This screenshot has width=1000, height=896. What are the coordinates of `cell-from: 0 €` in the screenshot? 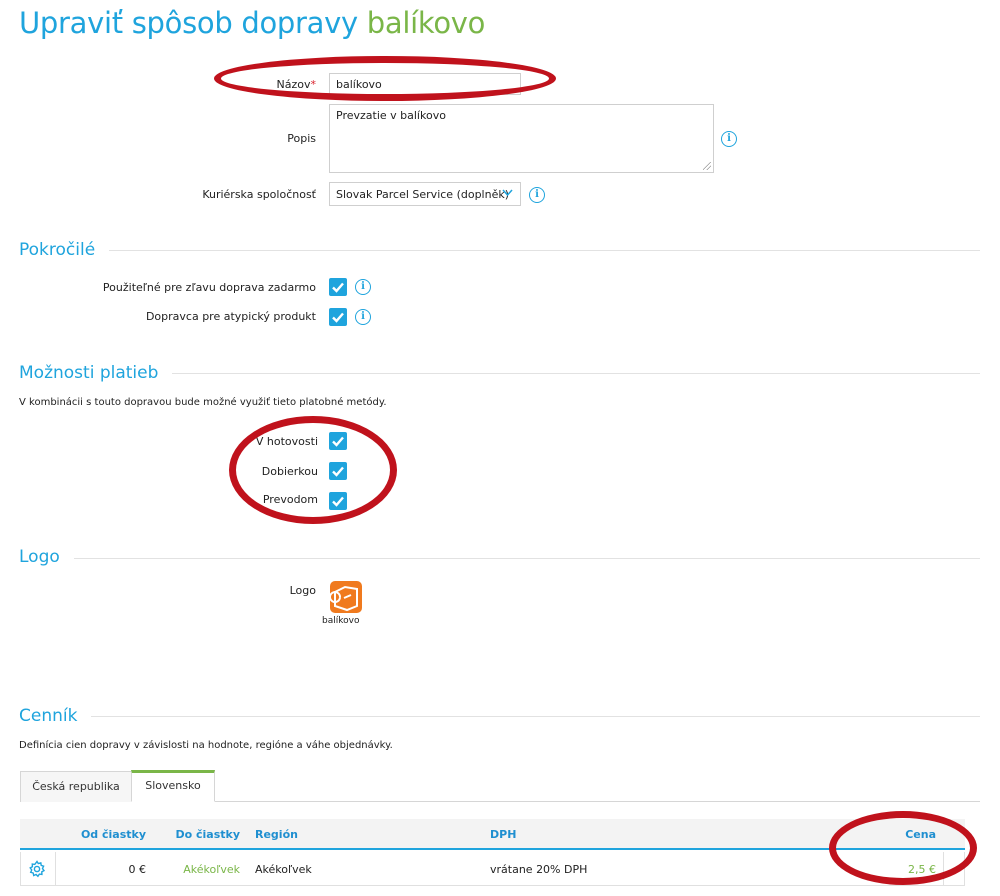 It's located at (137, 869).